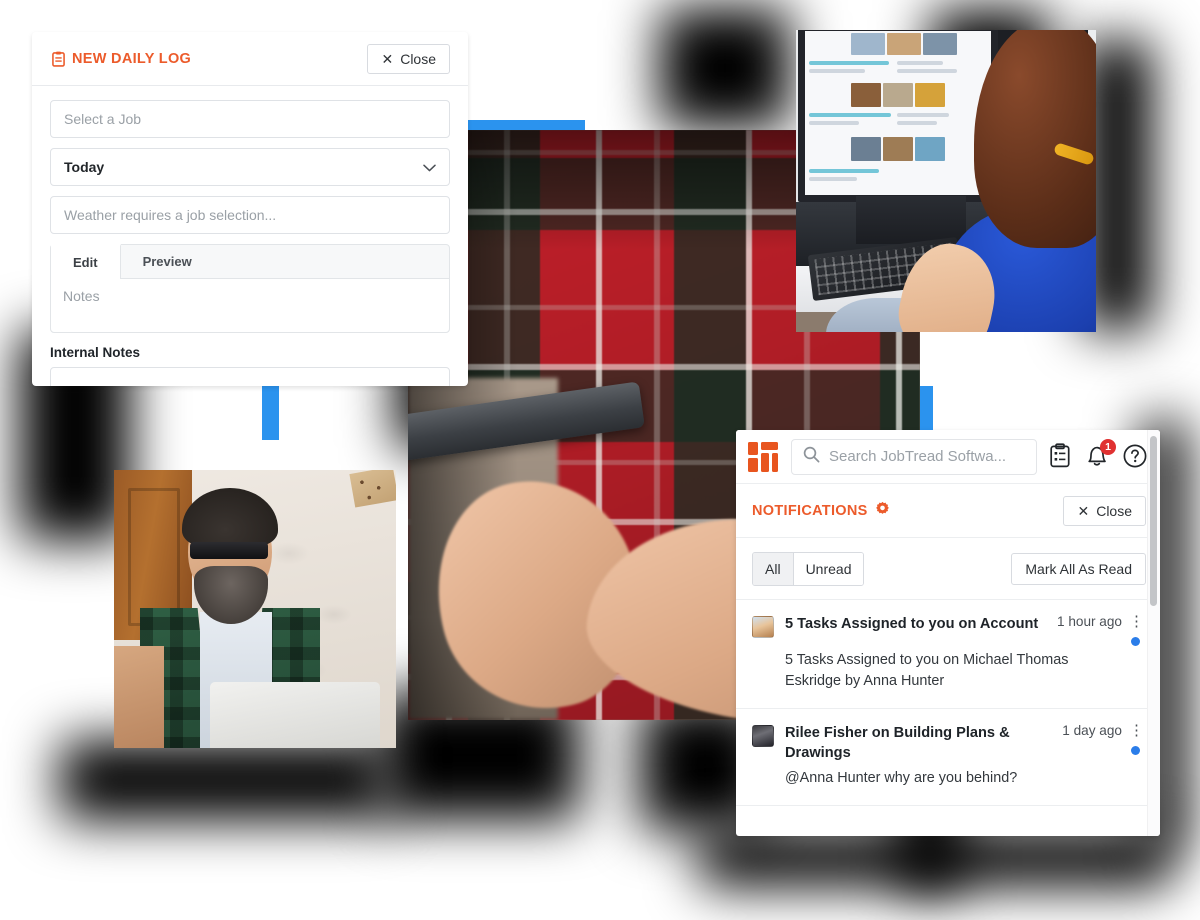 The image size is (1200, 920). I want to click on notification-time: 1 hour ago, so click(1089, 621).